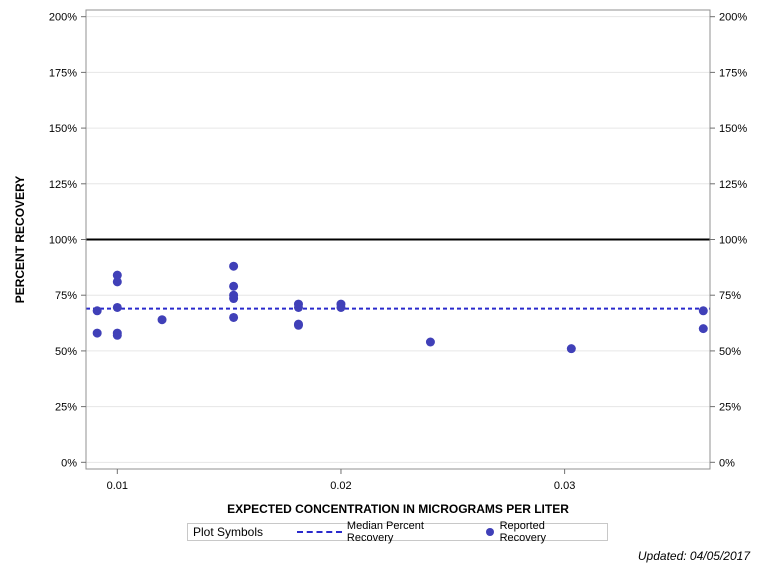 This screenshot has width=768, height=576. What do you see at coordinates (733, 73) in the screenshot?
I see `y-tick-label-right: 175%` at bounding box center [733, 73].